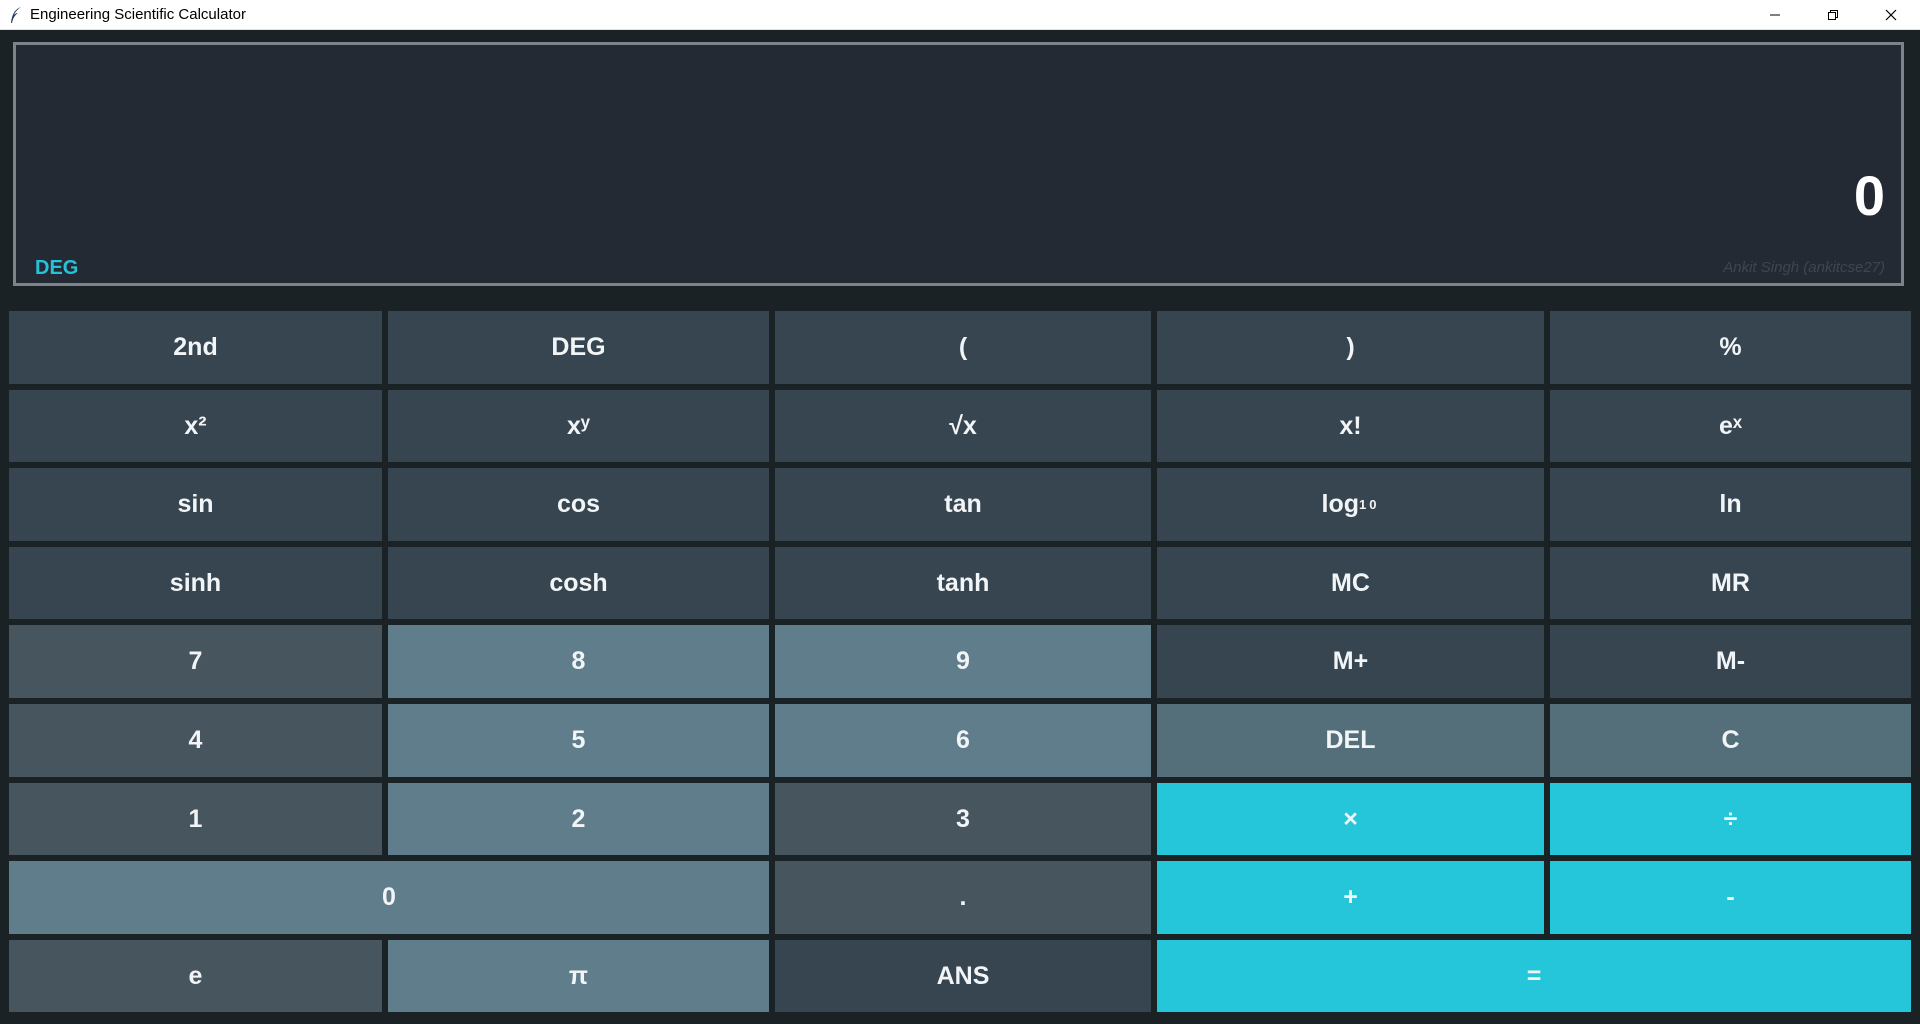 Image resolution: width=1920 pixels, height=1024 pixels. Describe the element at coordinates (963, 583) in the screenshot. I see `tanh-button: tanh` at that location.